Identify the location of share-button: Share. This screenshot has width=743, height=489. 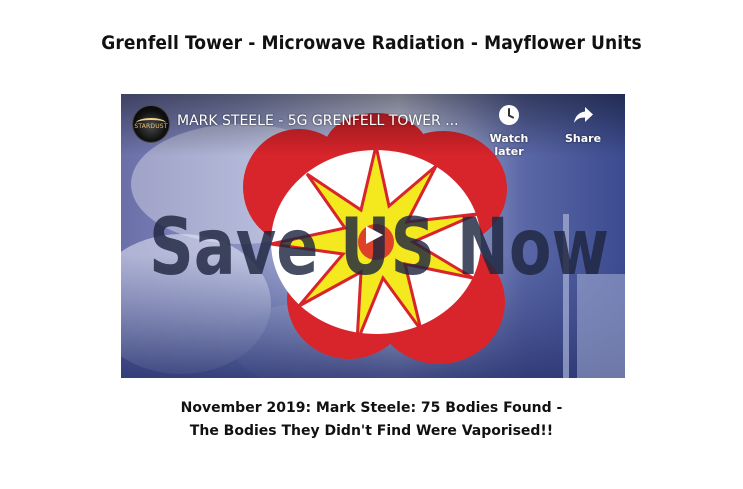
(583, 124).